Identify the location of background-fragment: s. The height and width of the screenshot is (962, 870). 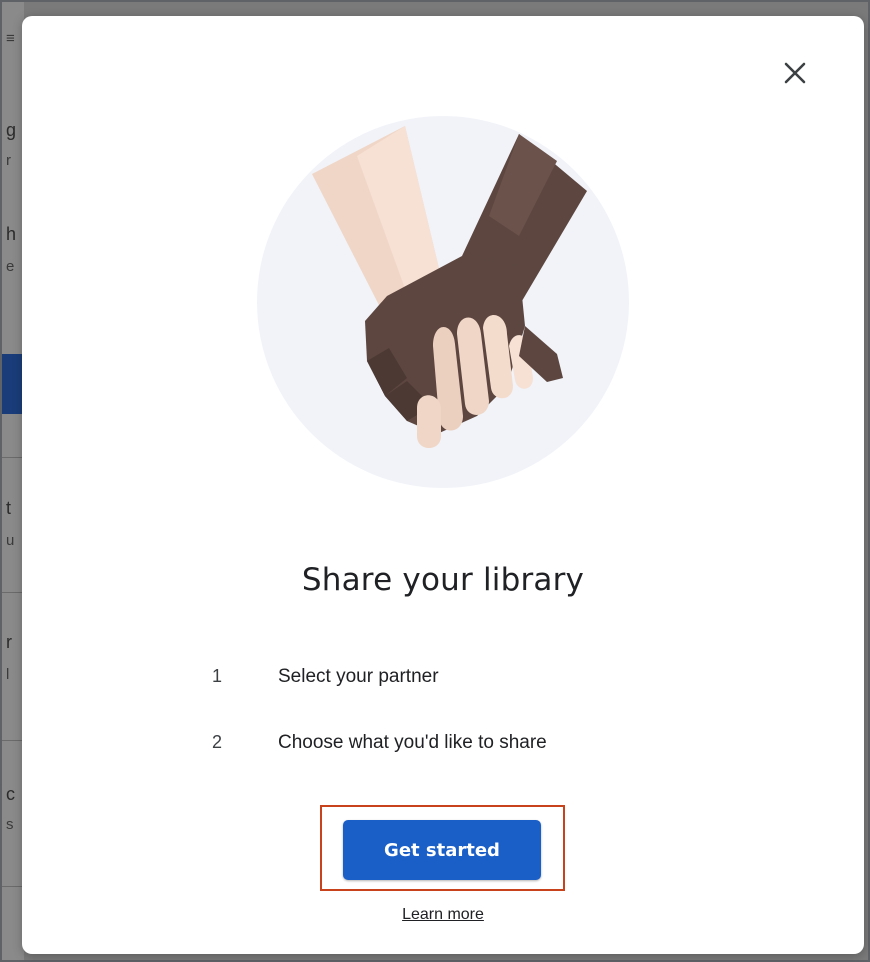
(10, 824).